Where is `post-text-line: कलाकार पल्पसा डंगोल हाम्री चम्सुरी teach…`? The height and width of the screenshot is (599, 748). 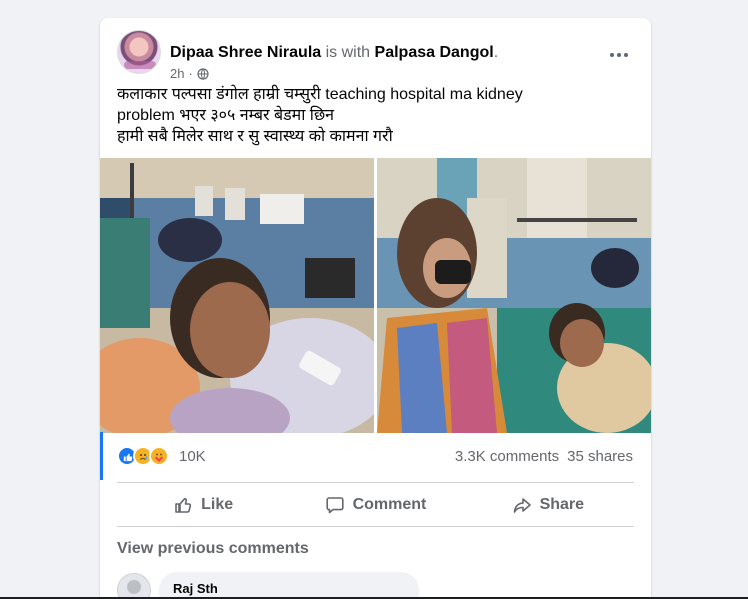
post-text-line: कलाकार पल्पसा डंगोल हाम्री चम्सुरी teach… is located at coordinates (320, 94).